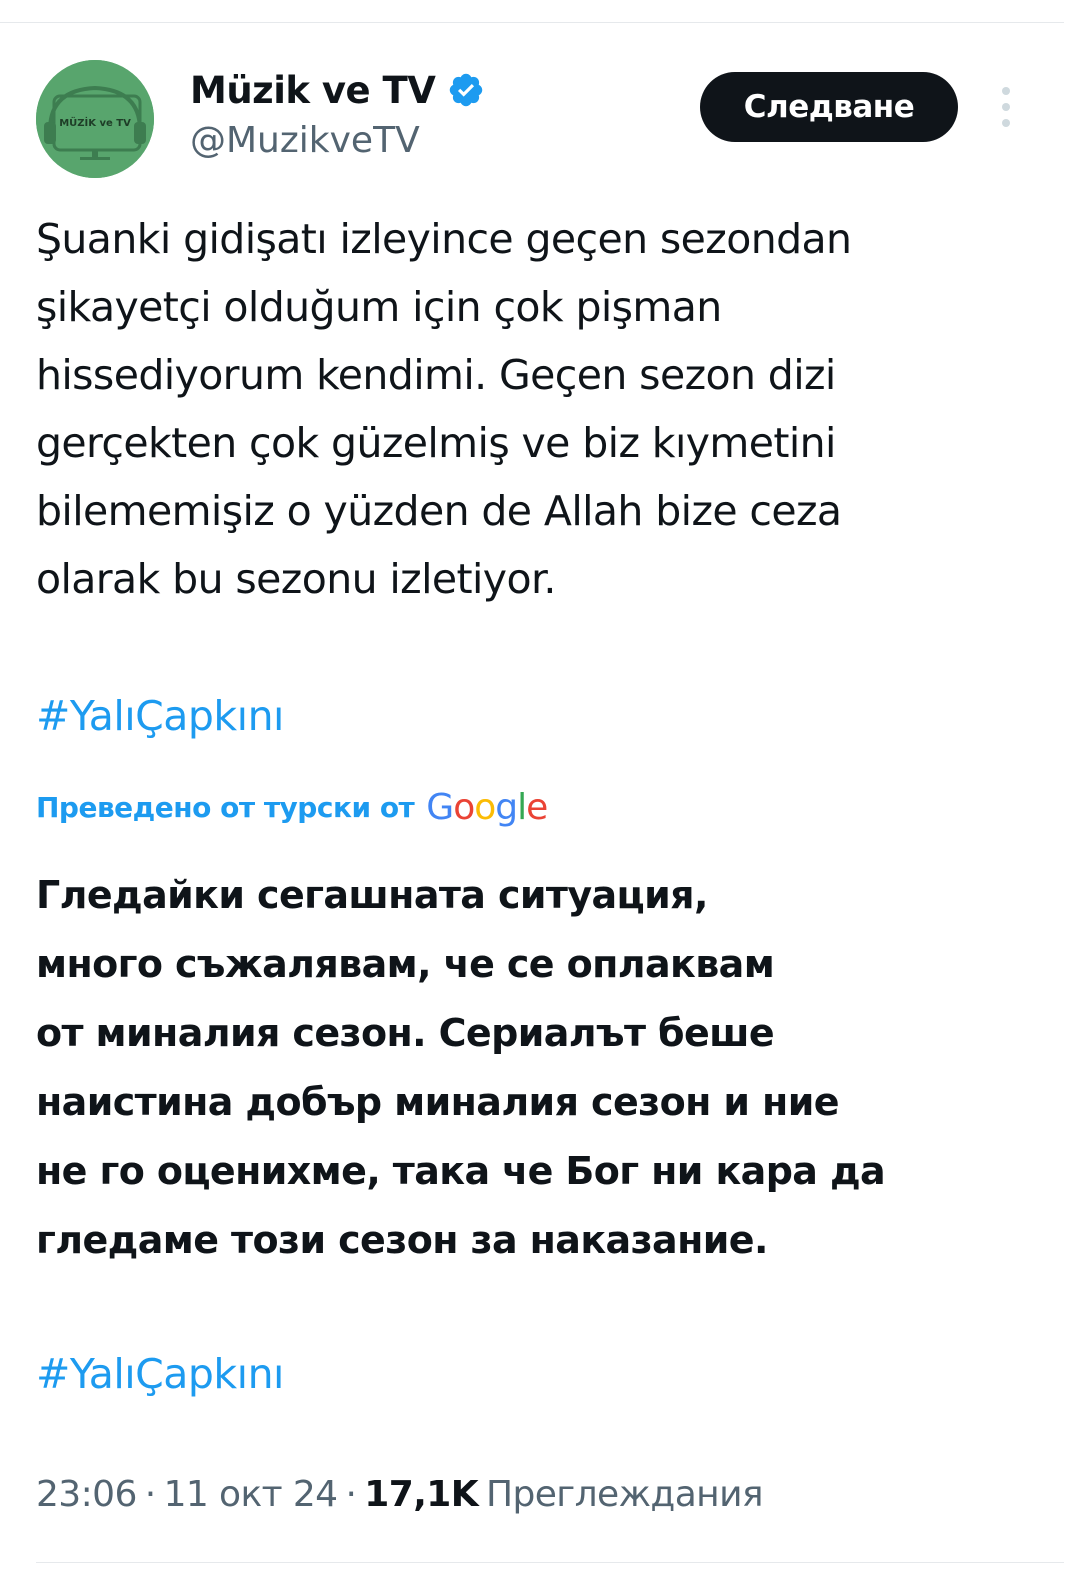  Describe the element at coordinates (466, 90) in the screenshot. I see `verified-badge-icon` at that location.